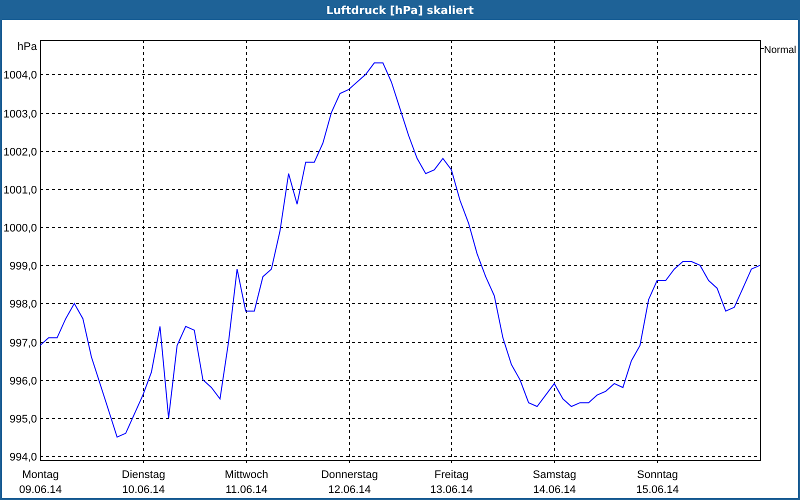  What do you see at coordinates (400, 10) in the screenshot?
I see `window-title: Luftdruck [hPa] skaliert` at bounding box center [400, 10].